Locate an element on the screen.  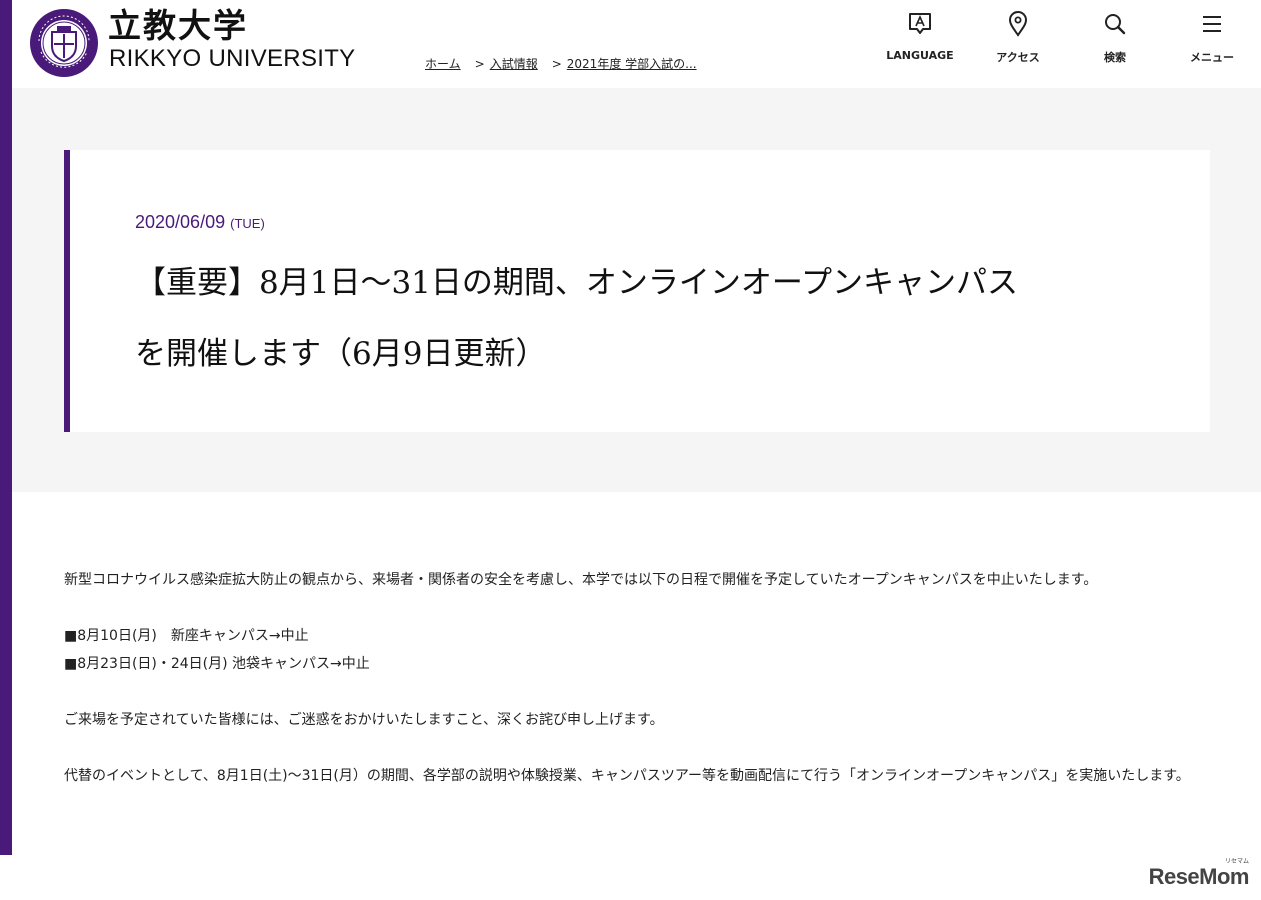
article-title-line-1: 【重要】8月1日～31日の期間、オンラインオープンキャンパス is located at coordinates (577, 283).